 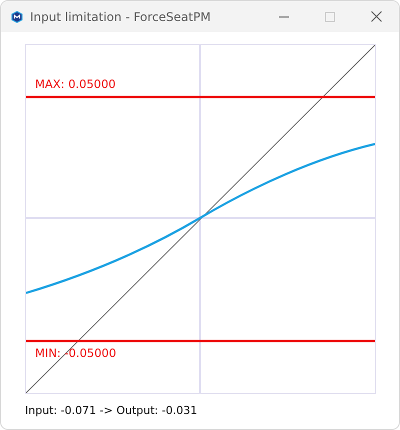 I want to click on app-logo-icon, so click(x=17, y=16).